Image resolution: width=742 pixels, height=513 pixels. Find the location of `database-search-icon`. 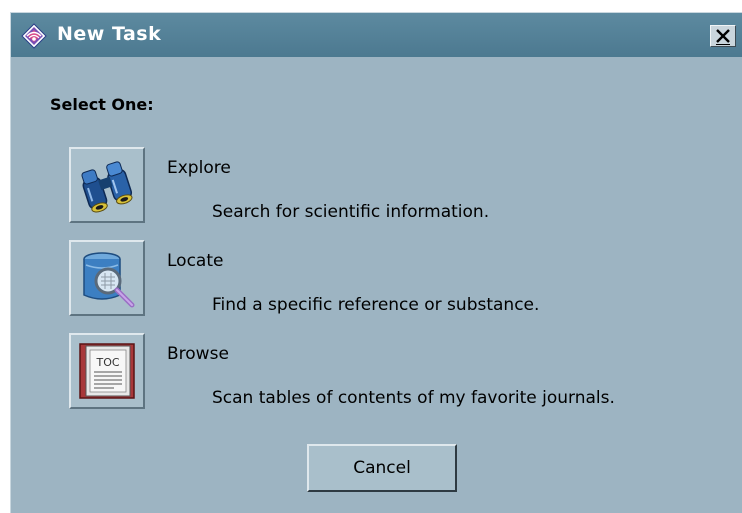

database-search-icon is located at coordinates (109, 280).